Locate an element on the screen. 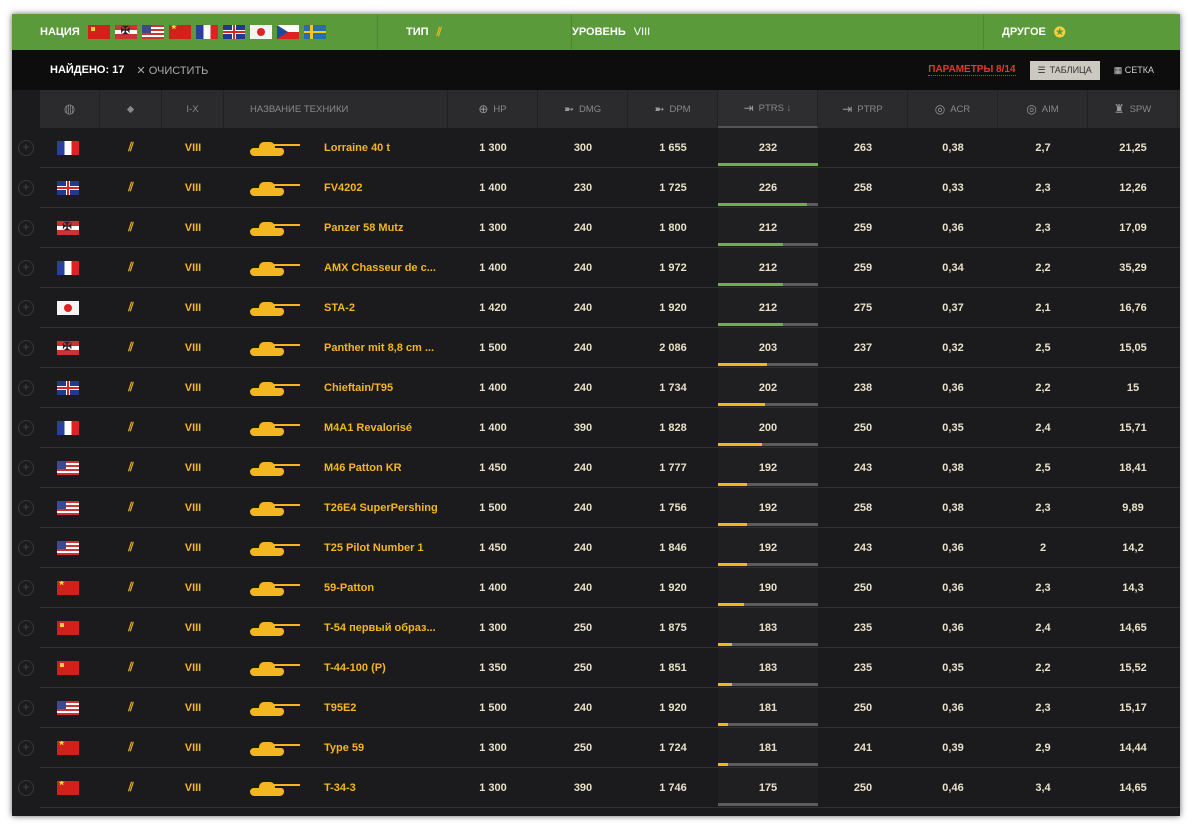 Image resolution: width=1200 pixels, height=836 pixels. name-cell: STA-2 is located at coordinates (336, 307).